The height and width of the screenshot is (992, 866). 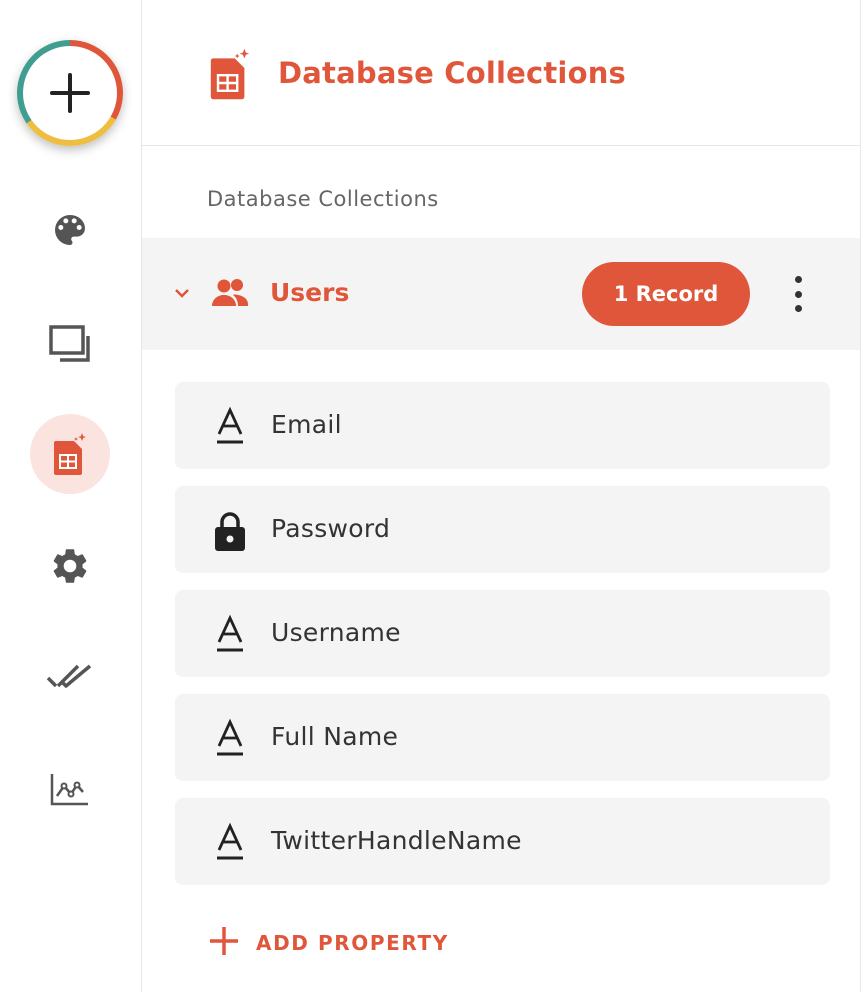 What do you see at coordinates (70, 566) in the screenshot?
I see `gear-icon` at bounding box center [70, 566].